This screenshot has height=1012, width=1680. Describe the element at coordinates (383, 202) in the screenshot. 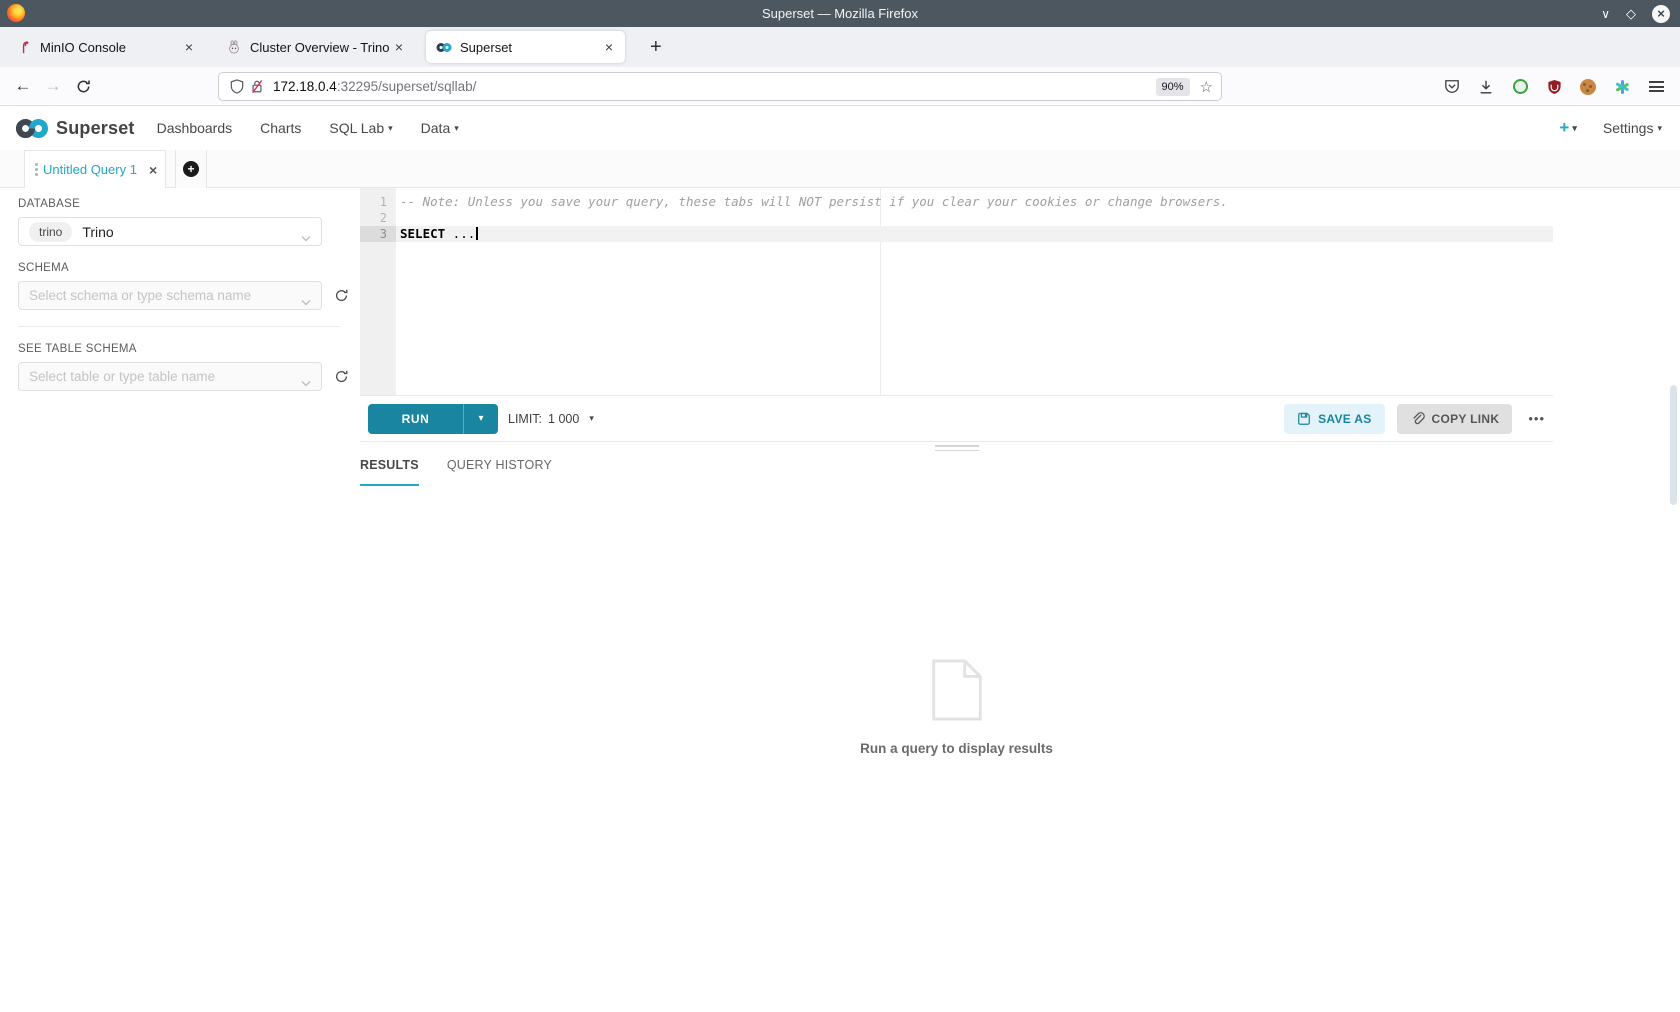

I see `line-number: 1` at that location.